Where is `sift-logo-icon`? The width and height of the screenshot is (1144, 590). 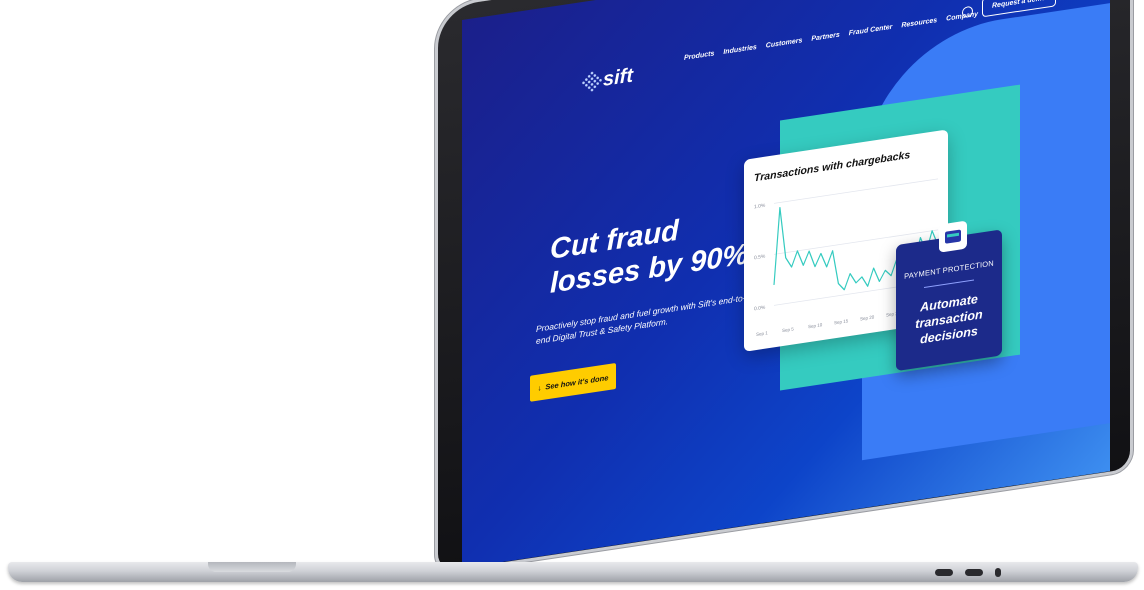
sift-logo-icon is located at coordinates (592, 81).